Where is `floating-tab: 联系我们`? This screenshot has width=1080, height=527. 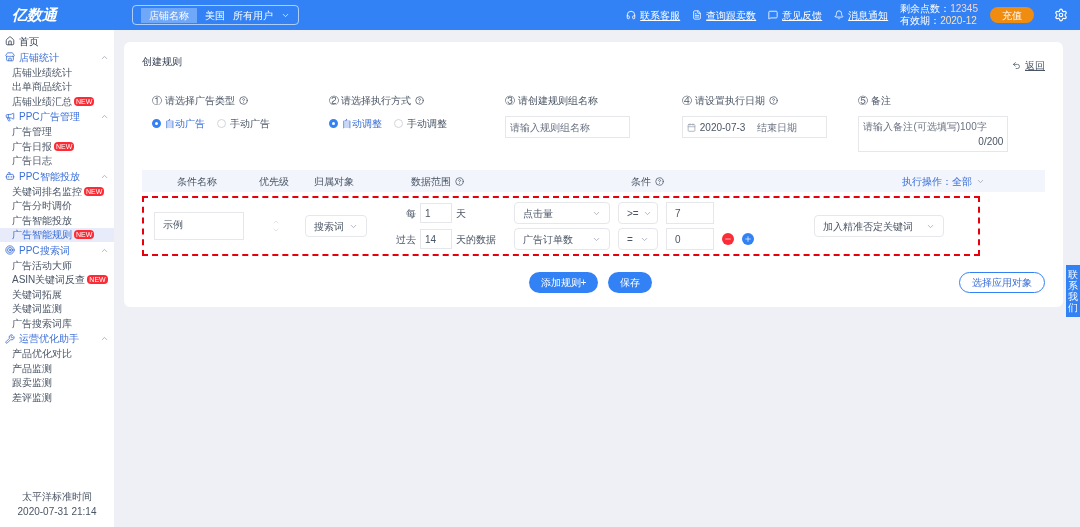
floating-tab: 联系我们 is located at coordinates (1073, 291).